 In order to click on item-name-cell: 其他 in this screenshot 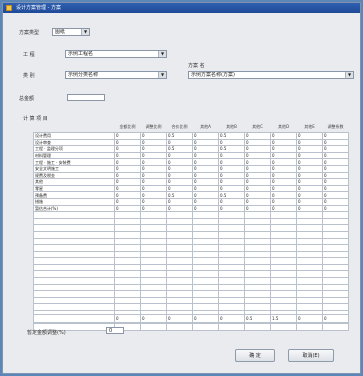, I will do `click(74, 182)`.